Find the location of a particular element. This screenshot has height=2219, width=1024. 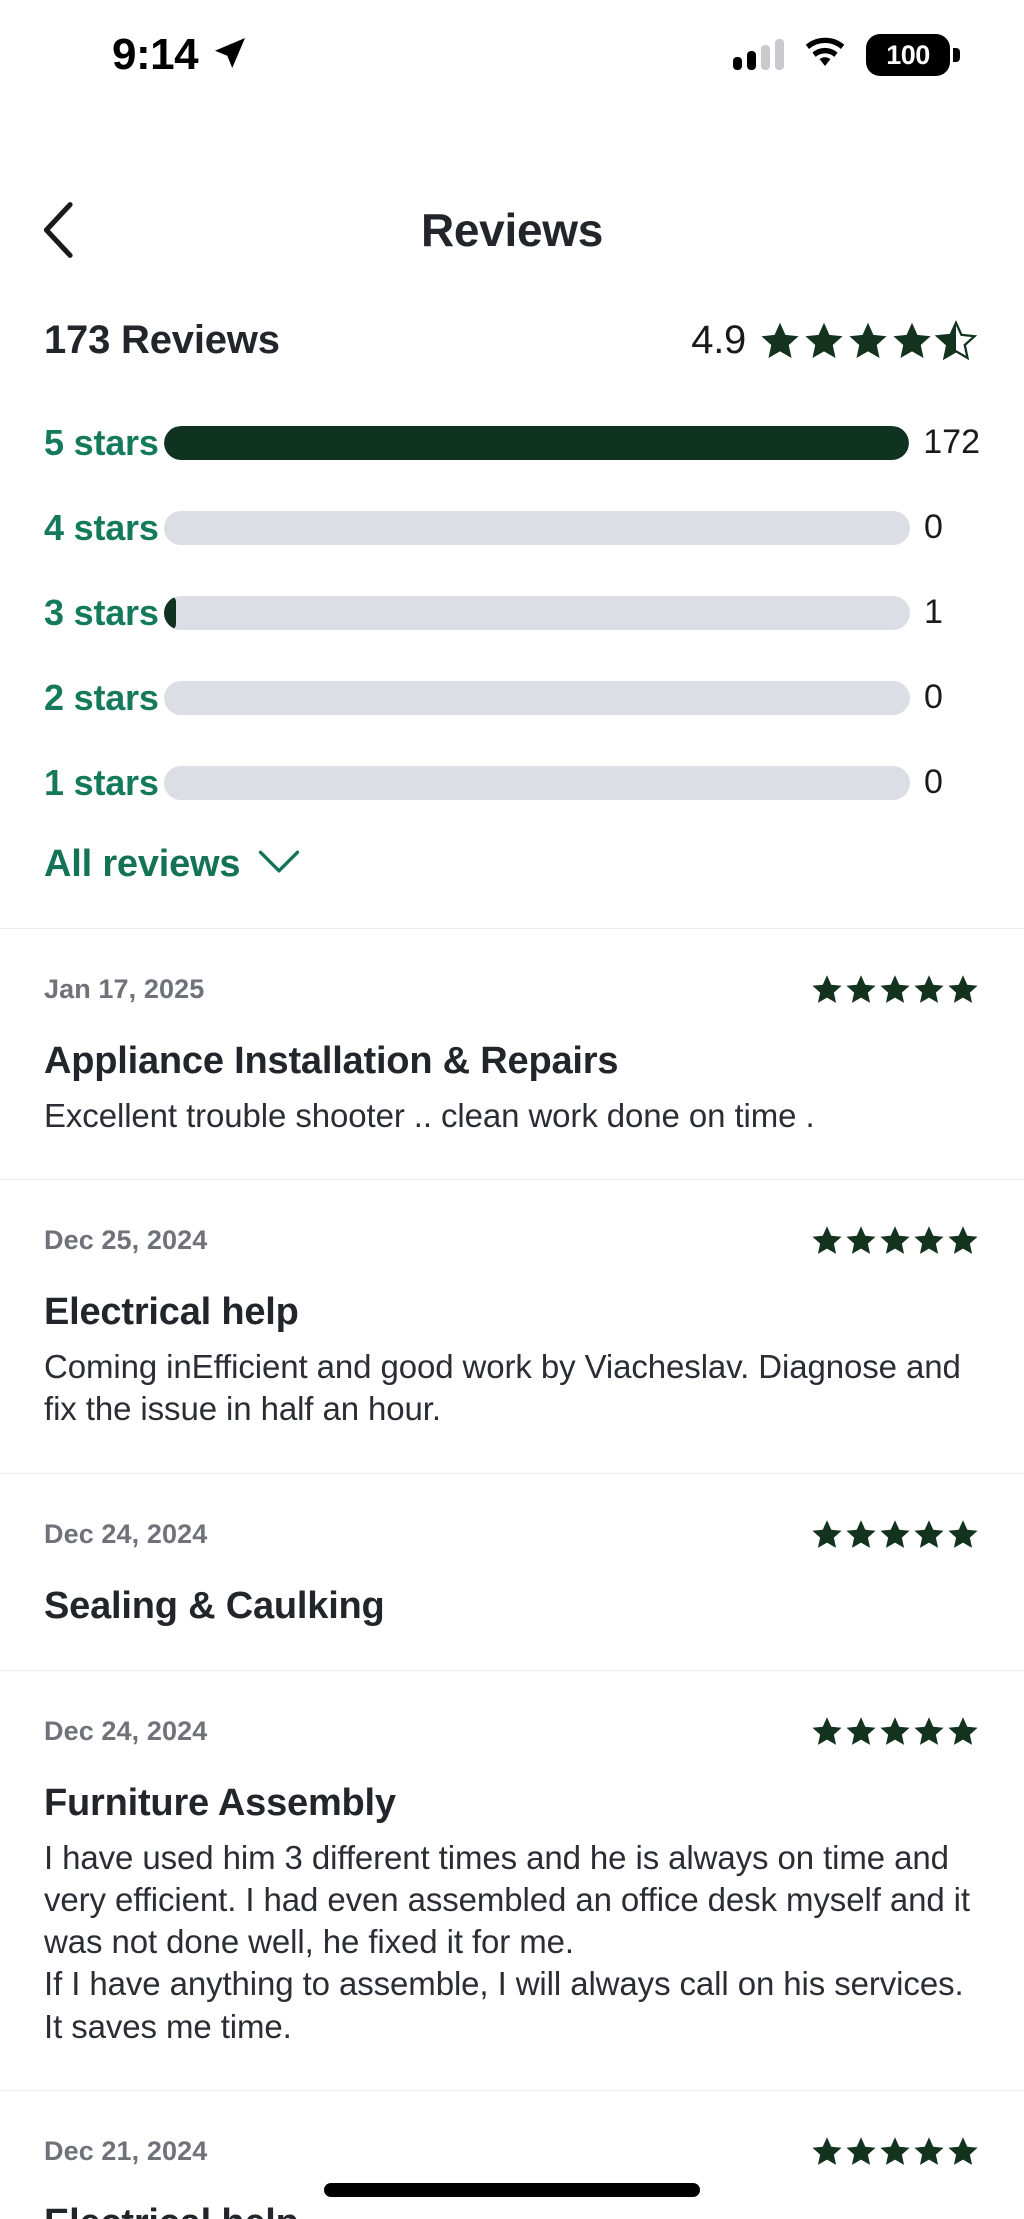

chevron-left-icon is located at coordinates (58, 230).